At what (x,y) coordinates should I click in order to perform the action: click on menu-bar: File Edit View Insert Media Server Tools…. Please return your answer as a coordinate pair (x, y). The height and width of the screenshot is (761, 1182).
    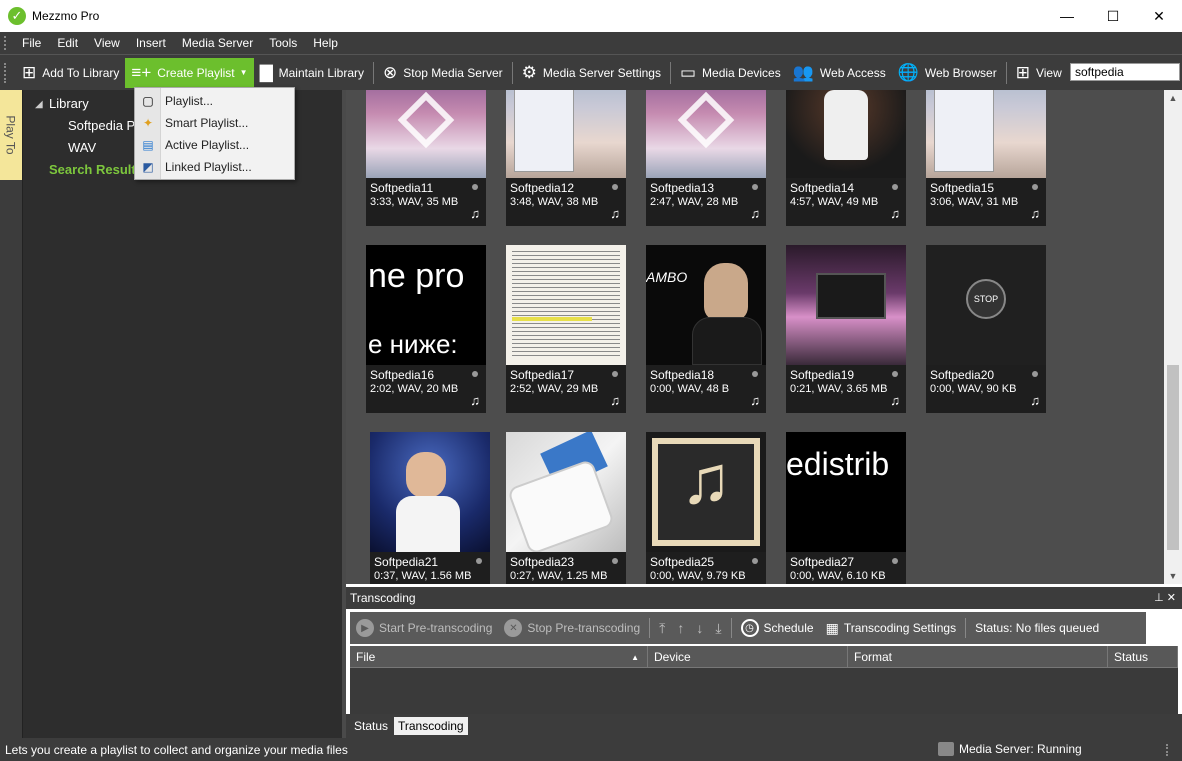
    Looking at the image, I should click on (591, 43).